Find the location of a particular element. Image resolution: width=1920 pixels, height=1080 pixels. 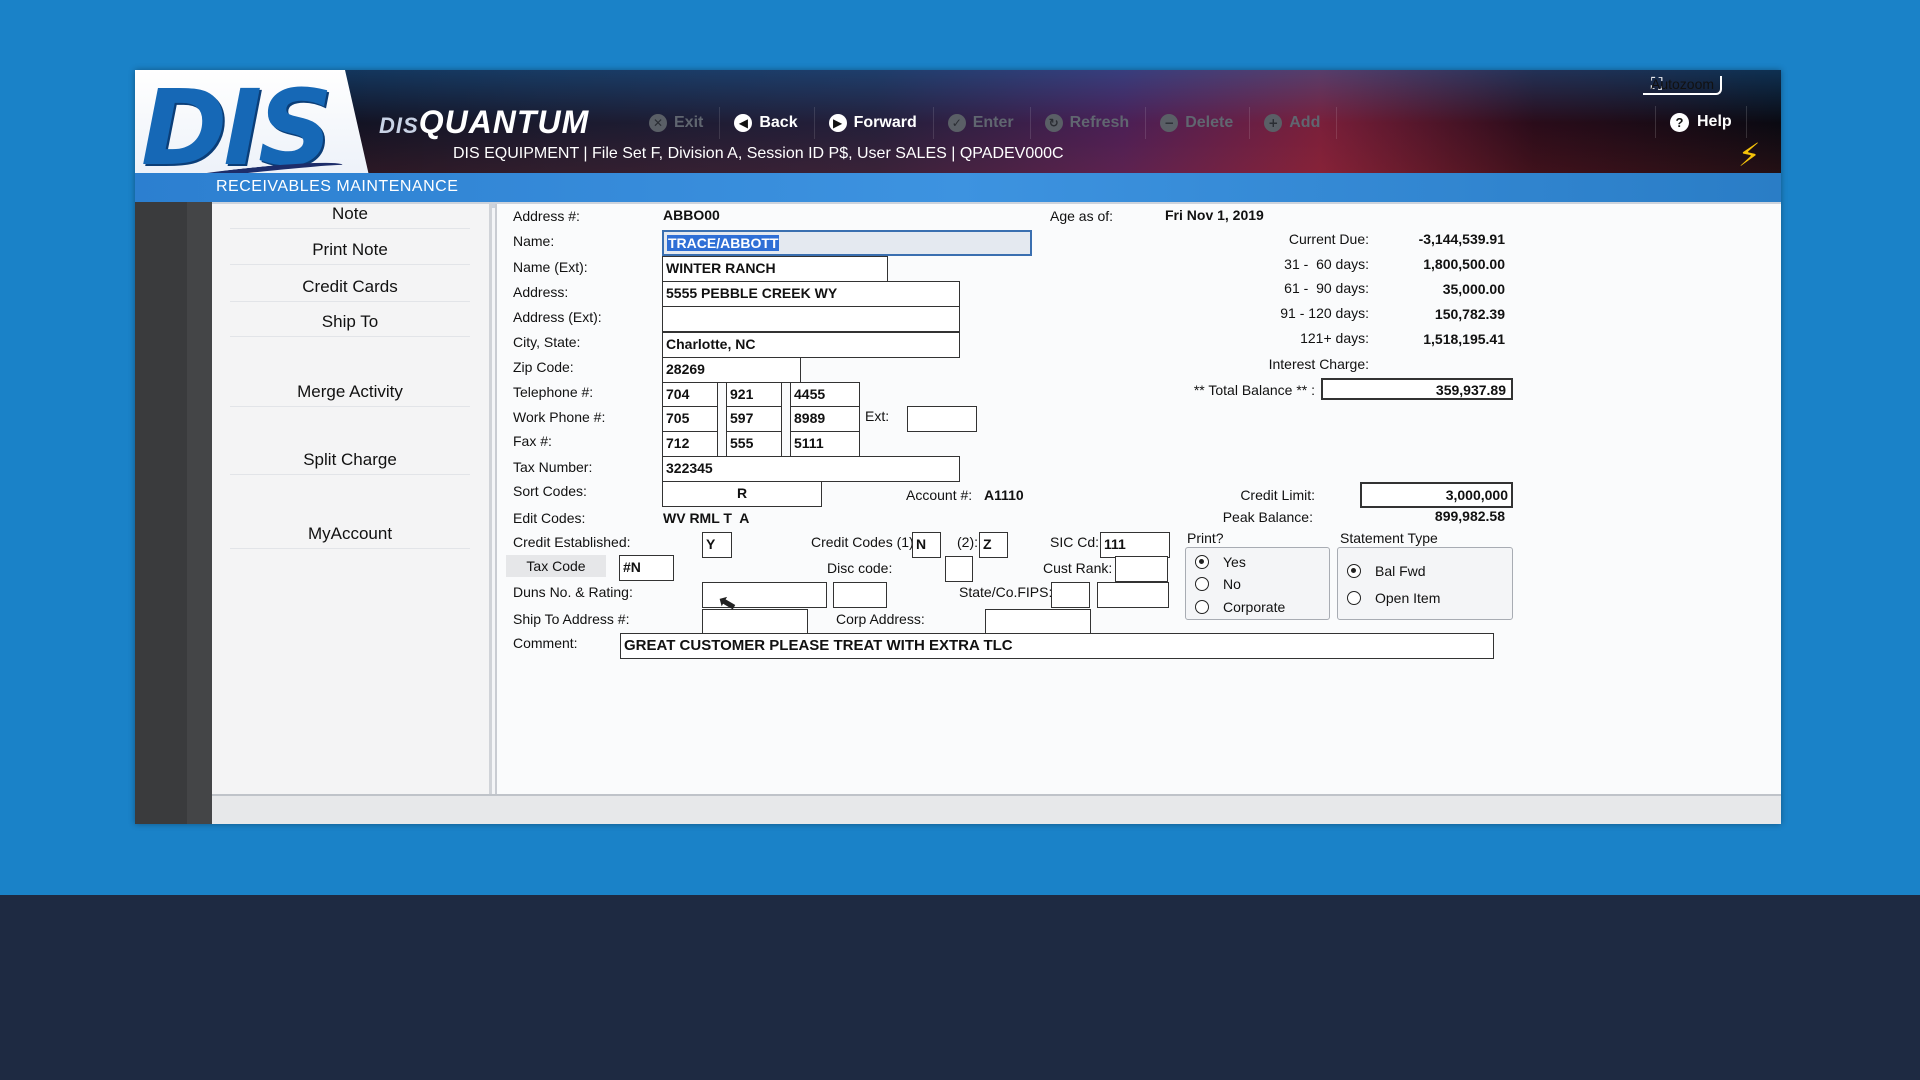

state-fips-field is located at coordinates (1070, 595).